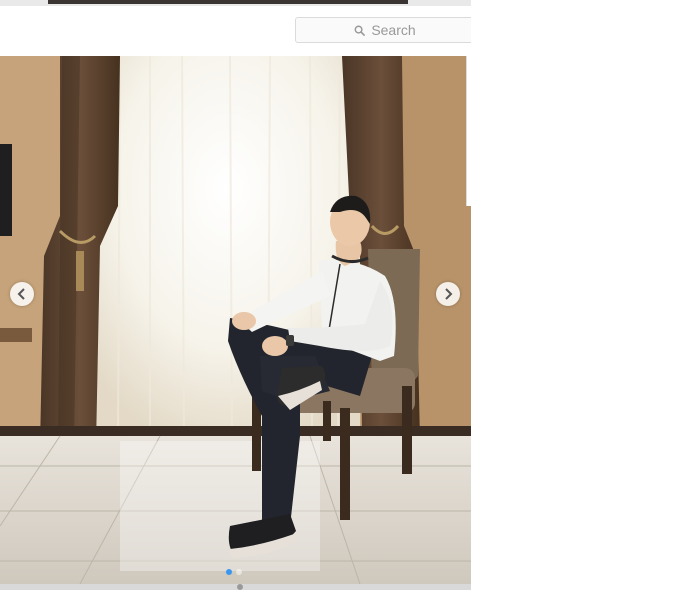 This screenshot has height=590, width=680. Describe the element at coordinates (239, 572) in the screenshot. I see `carousel-dot` at that location.